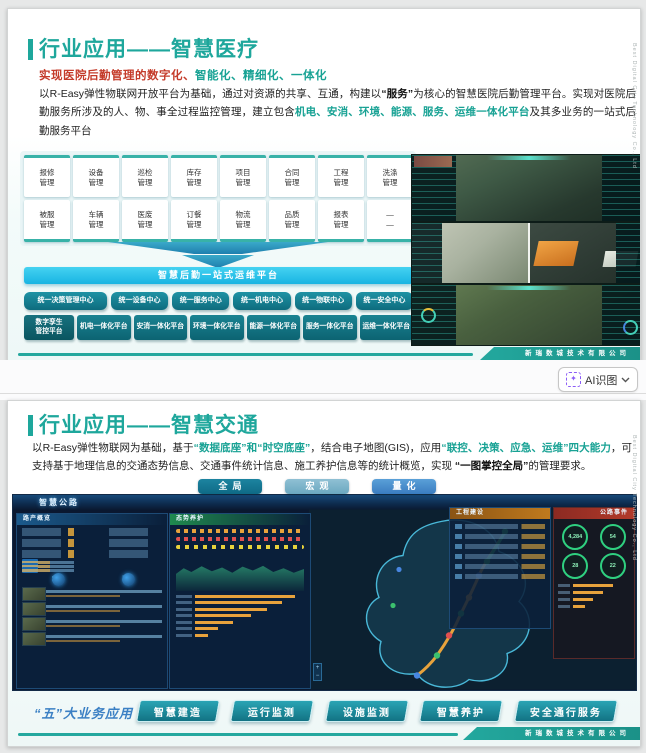 This screenshot has height=753, width=646. I want to click on module-card: 品质 管理, so click(292, 221).